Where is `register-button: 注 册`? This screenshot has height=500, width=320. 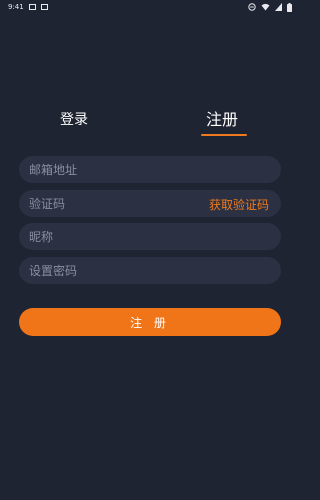 register-button: 注 册 is located at coordinates (150, 322).